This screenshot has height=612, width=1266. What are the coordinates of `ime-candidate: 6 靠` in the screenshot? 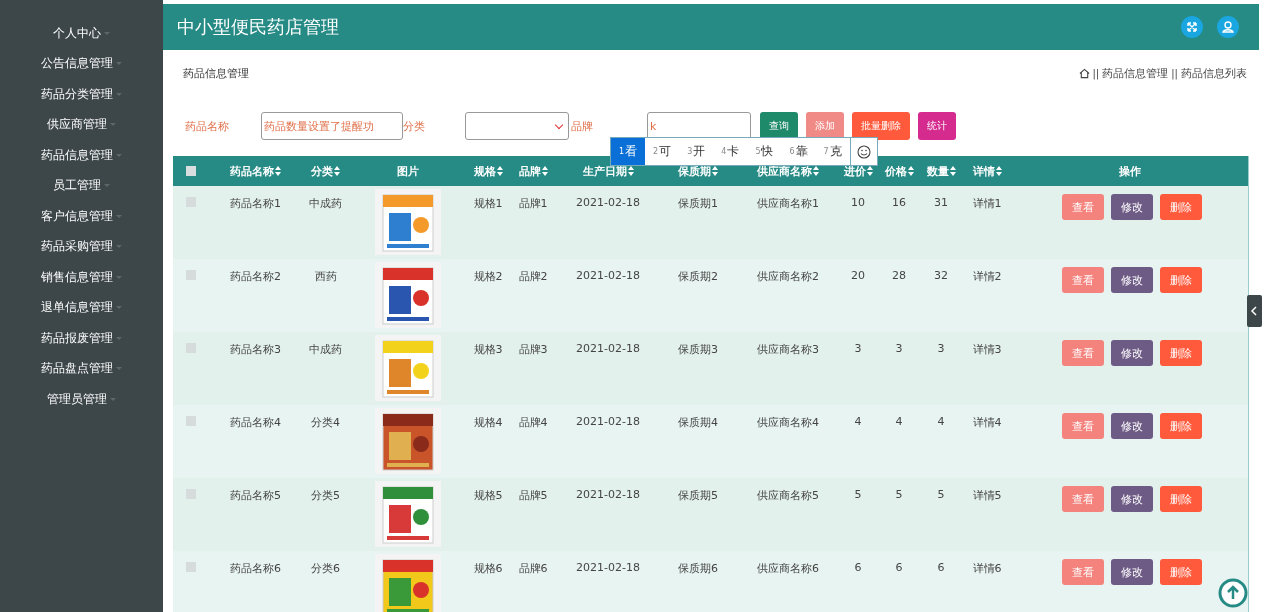 It's located at (798, 151).